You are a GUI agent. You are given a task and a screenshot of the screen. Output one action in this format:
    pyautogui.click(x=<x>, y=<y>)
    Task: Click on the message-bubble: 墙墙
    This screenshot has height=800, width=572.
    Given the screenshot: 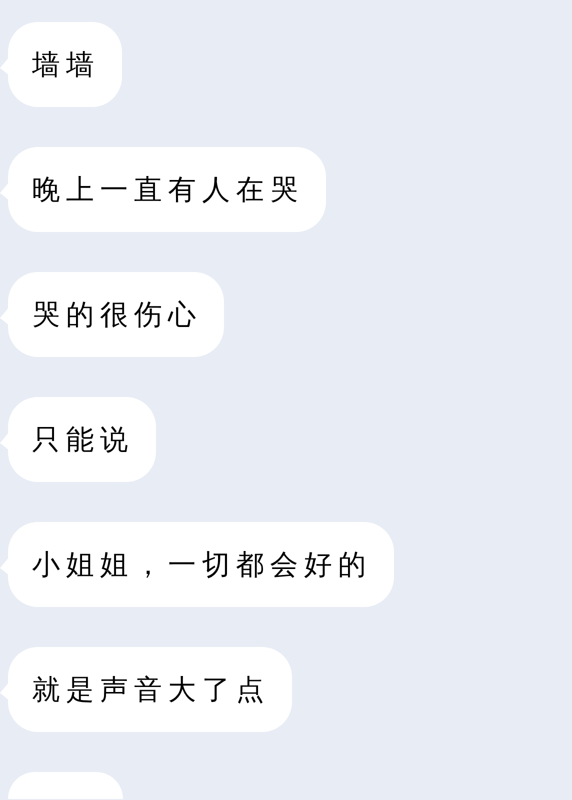 What is the action you would take?
    pyautogui.click(x=65, y=64)
    